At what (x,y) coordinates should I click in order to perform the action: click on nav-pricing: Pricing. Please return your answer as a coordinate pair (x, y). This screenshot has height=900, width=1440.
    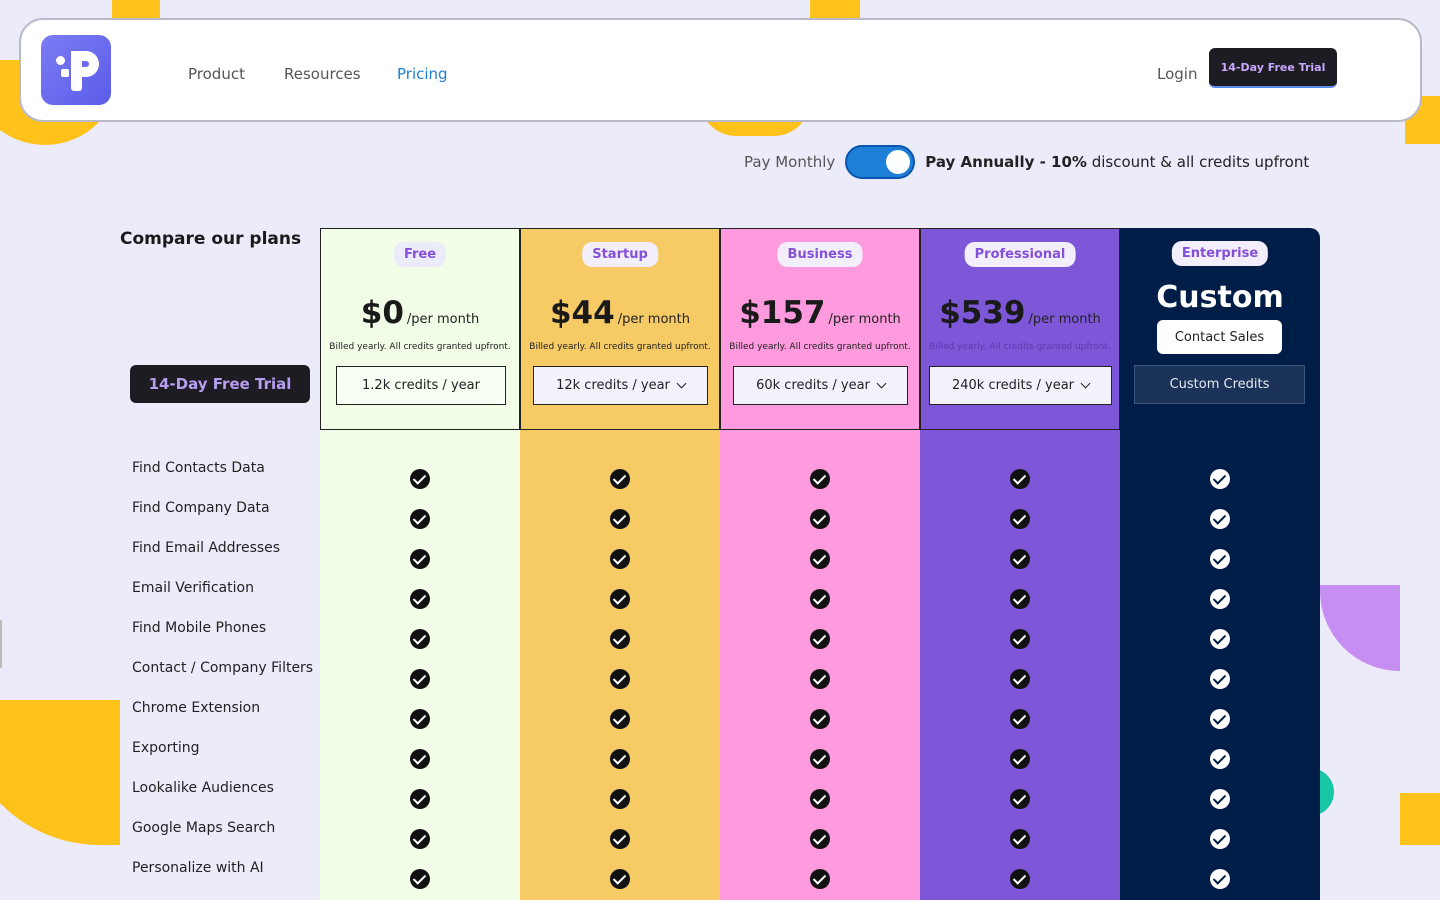
    Looking at the image, I should click on (422, 74).